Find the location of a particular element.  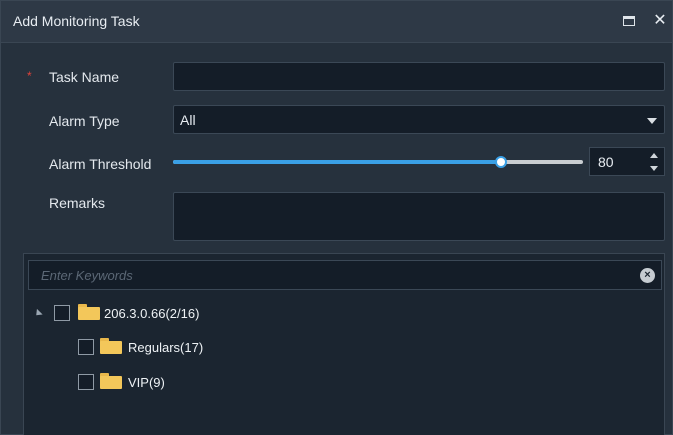

remarks-textarea is located at coordinates (419, 216).